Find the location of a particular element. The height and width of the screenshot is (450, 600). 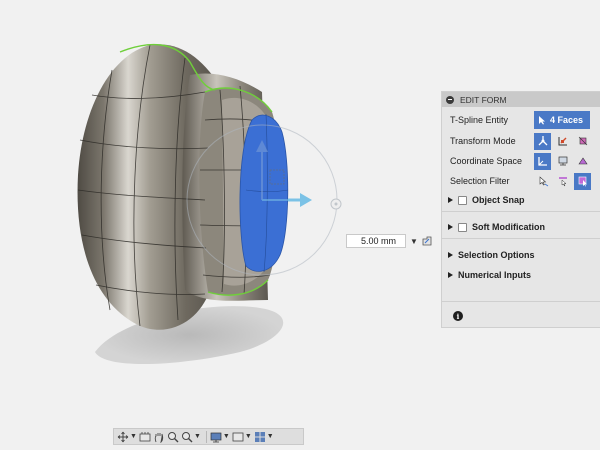

selected-faces is located at coordinates (264, 193).